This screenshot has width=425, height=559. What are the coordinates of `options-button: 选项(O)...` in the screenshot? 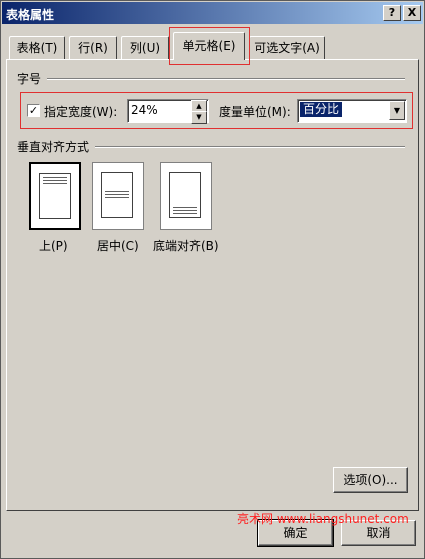 It's located at (370, 480).